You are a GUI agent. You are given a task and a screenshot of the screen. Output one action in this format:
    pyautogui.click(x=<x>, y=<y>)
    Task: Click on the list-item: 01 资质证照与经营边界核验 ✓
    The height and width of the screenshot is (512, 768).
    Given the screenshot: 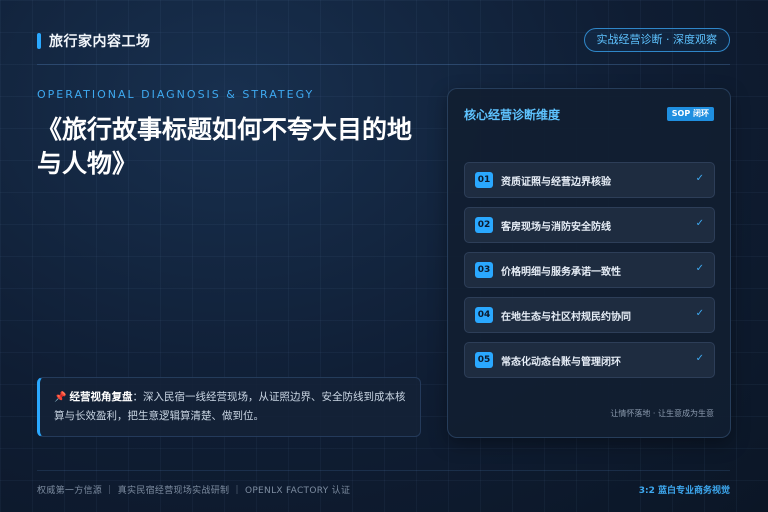 What is the action you would take?
    pyautogui.click(x=589, y=180)
    